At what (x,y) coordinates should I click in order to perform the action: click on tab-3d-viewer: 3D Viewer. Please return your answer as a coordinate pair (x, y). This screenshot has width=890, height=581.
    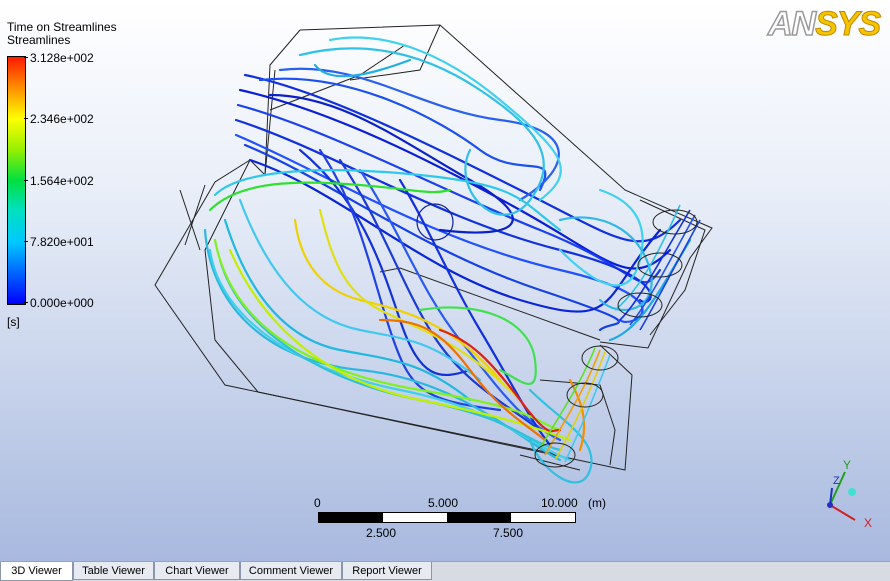
    Looking at the image, I should click on (36, 571).